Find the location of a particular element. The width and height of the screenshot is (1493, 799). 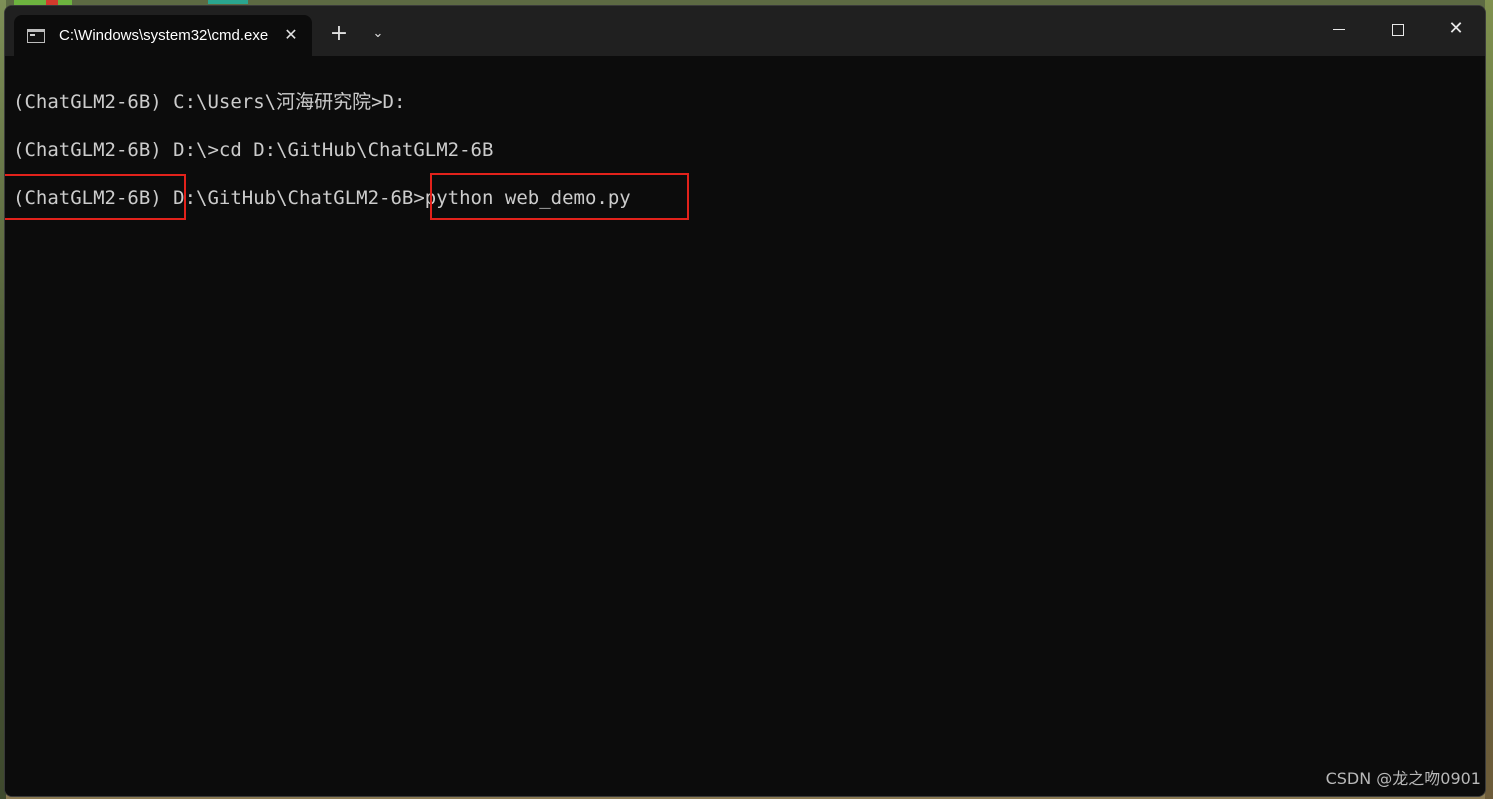

console-line: (ChatGLM2-6B) C:\Users\河海研究院>D: is located at coordinates (209, 102).